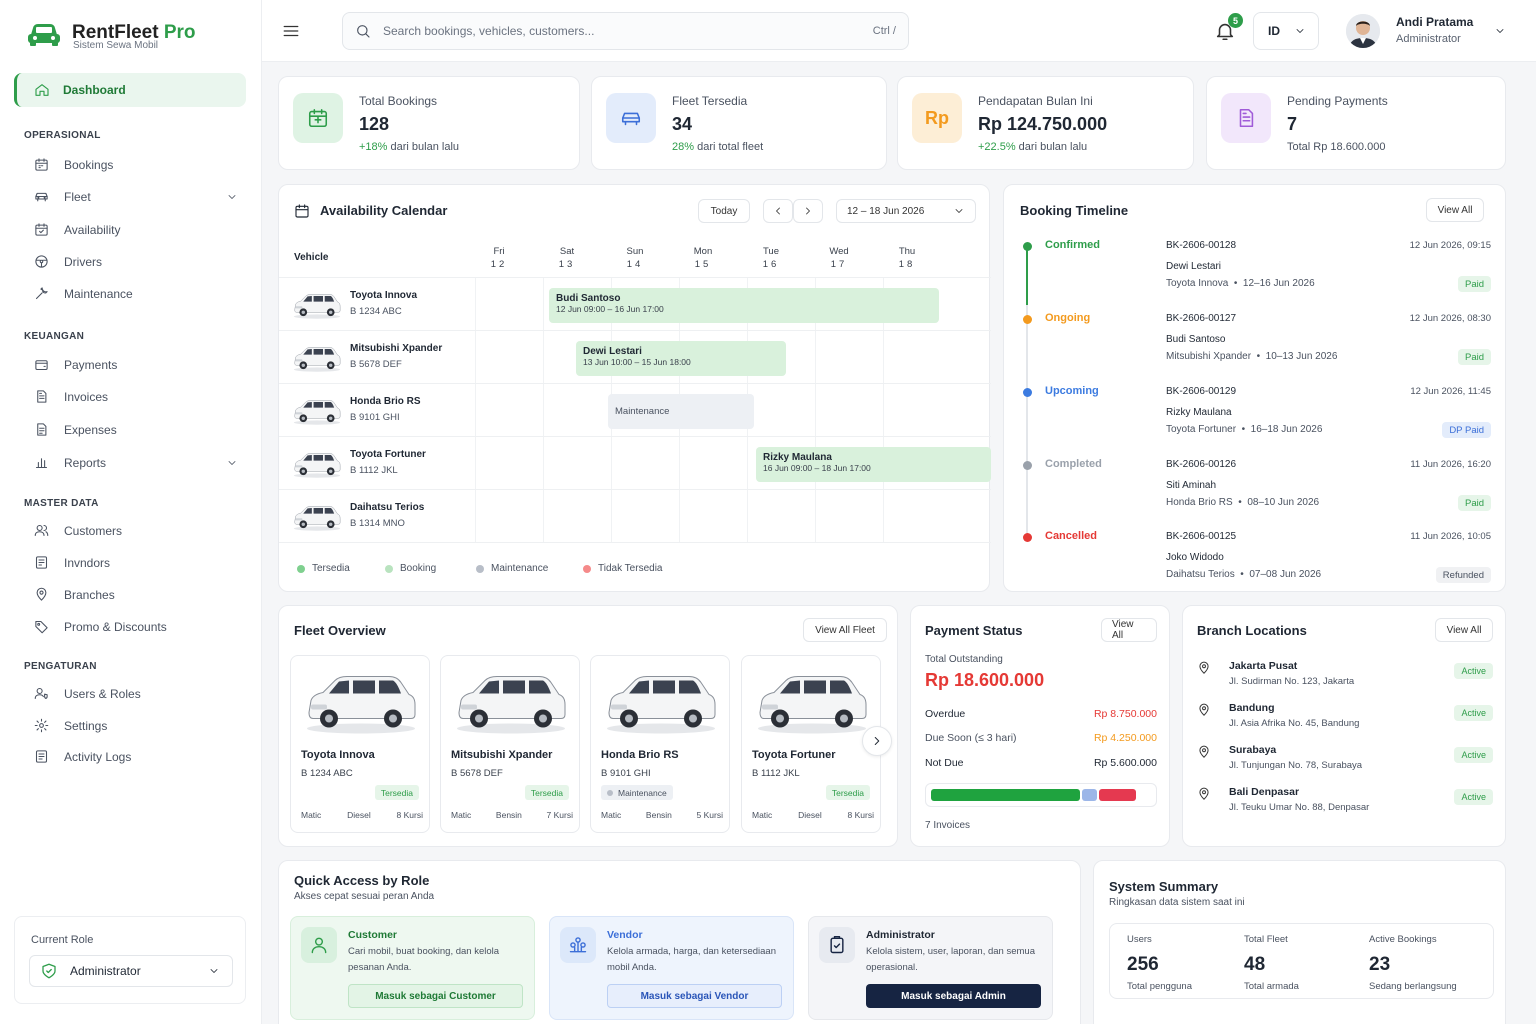  Describe the element at coordinates (89, 594) in the screenshot. I see `sidebar-item-label: Branches` at that location.